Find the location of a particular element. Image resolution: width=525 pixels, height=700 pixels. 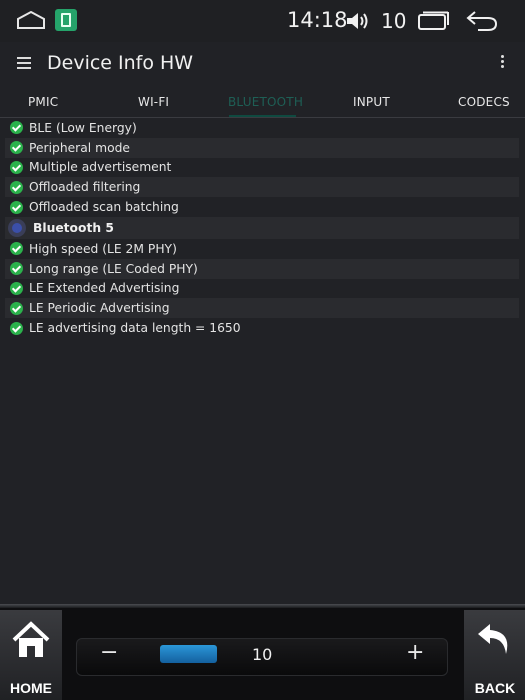

feature-label: Offloaded filtering is located at coordinates (85, 187).